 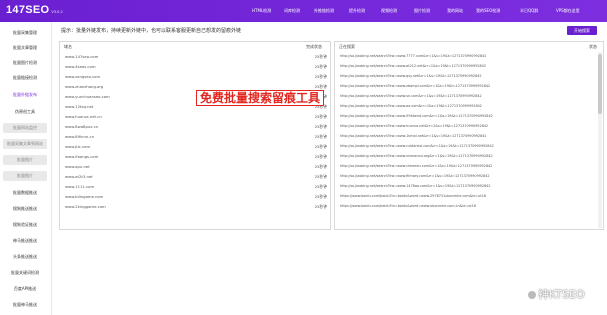 I want to click on sidebar-item-link-check: 批量链接检测, so click(x=25, y=78).